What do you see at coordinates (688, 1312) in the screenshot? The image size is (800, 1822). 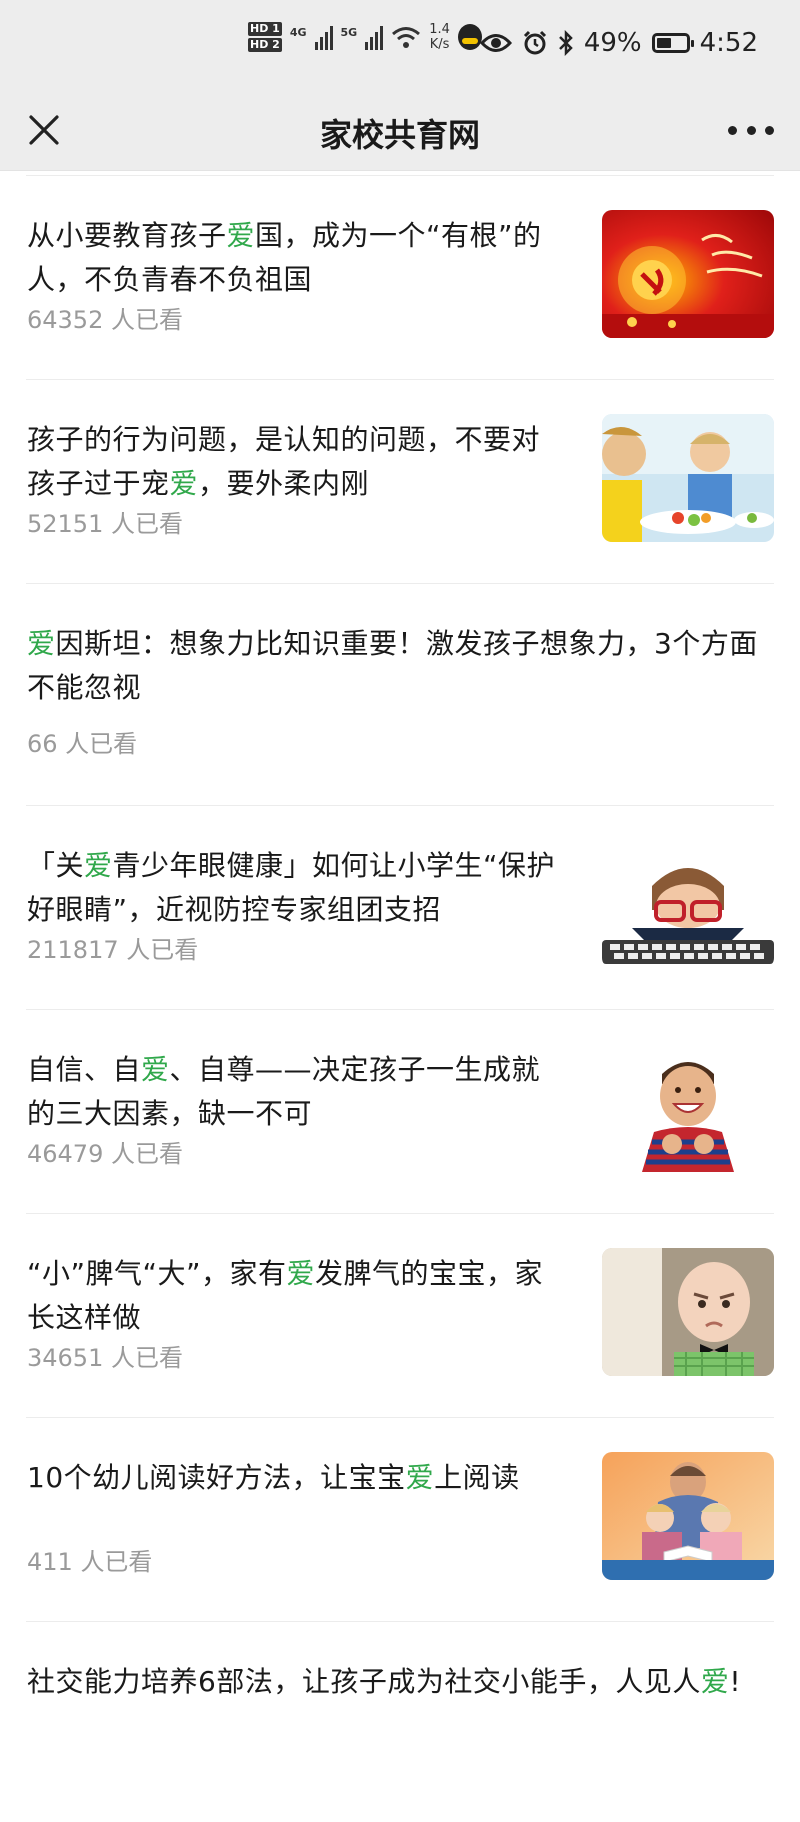 I see `thumbnail-angry-baby` at bounding box center [688, 1312].